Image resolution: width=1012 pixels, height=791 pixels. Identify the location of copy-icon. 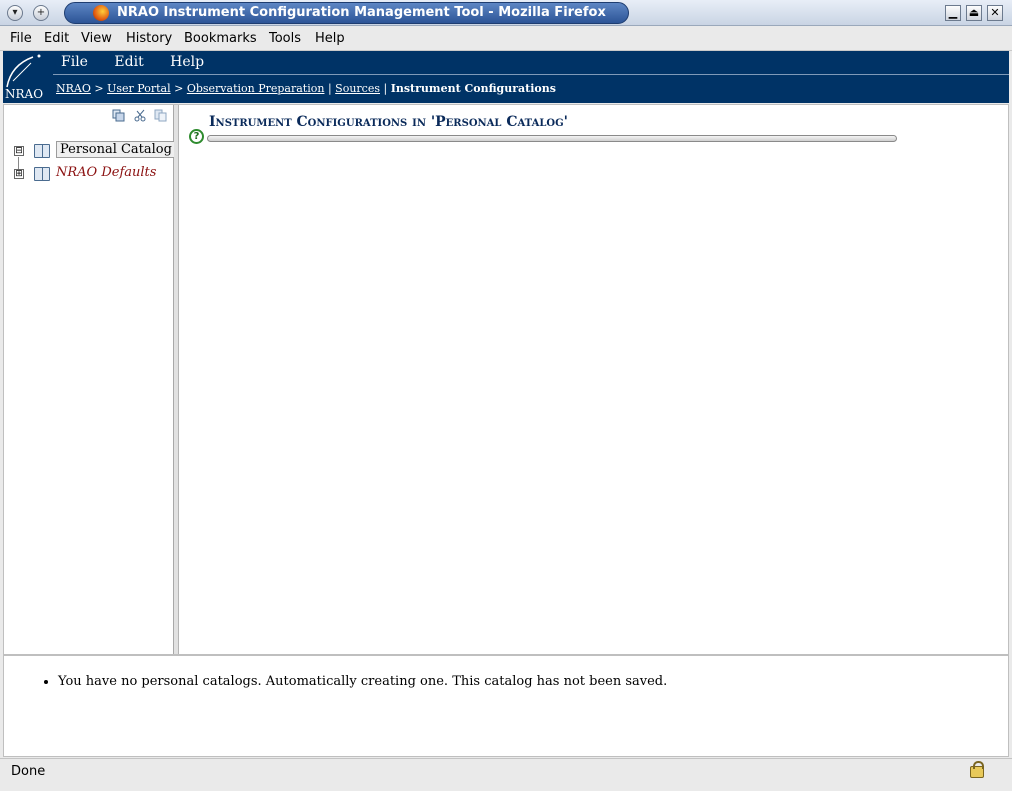
(118, 115).